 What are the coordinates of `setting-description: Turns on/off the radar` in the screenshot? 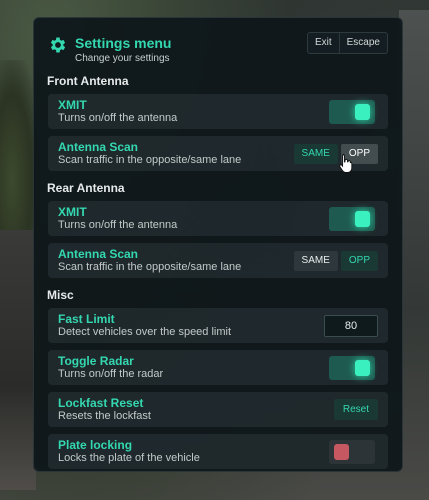 It's located at (111, 373).